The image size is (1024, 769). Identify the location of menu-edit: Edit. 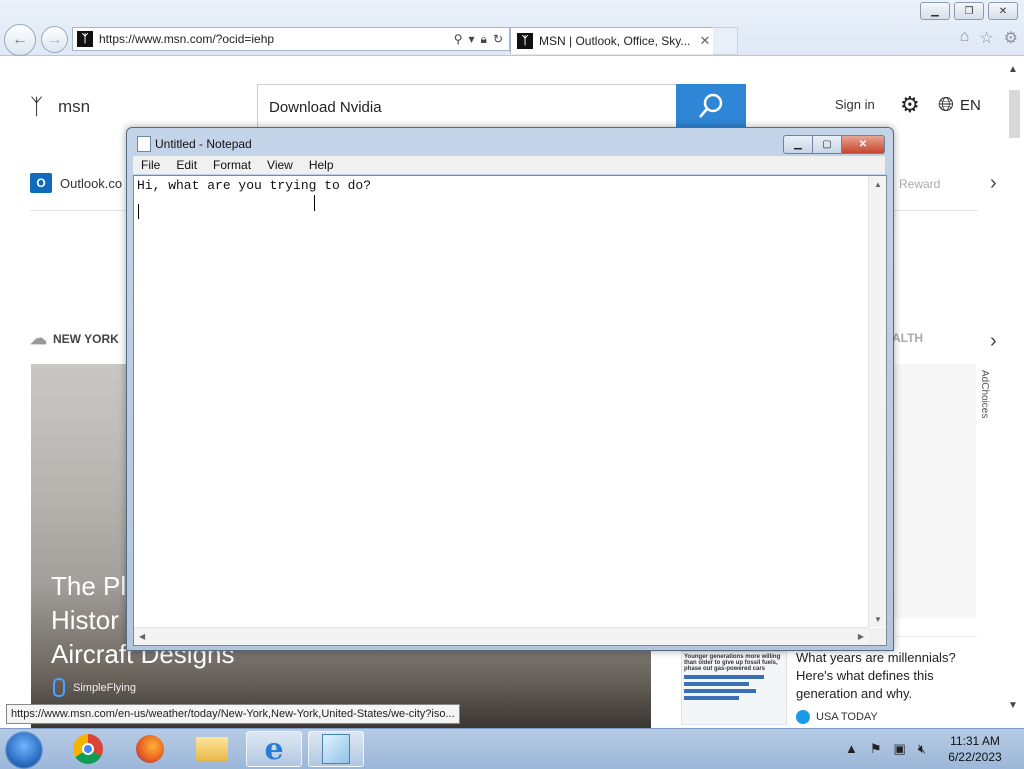
(186, 165).